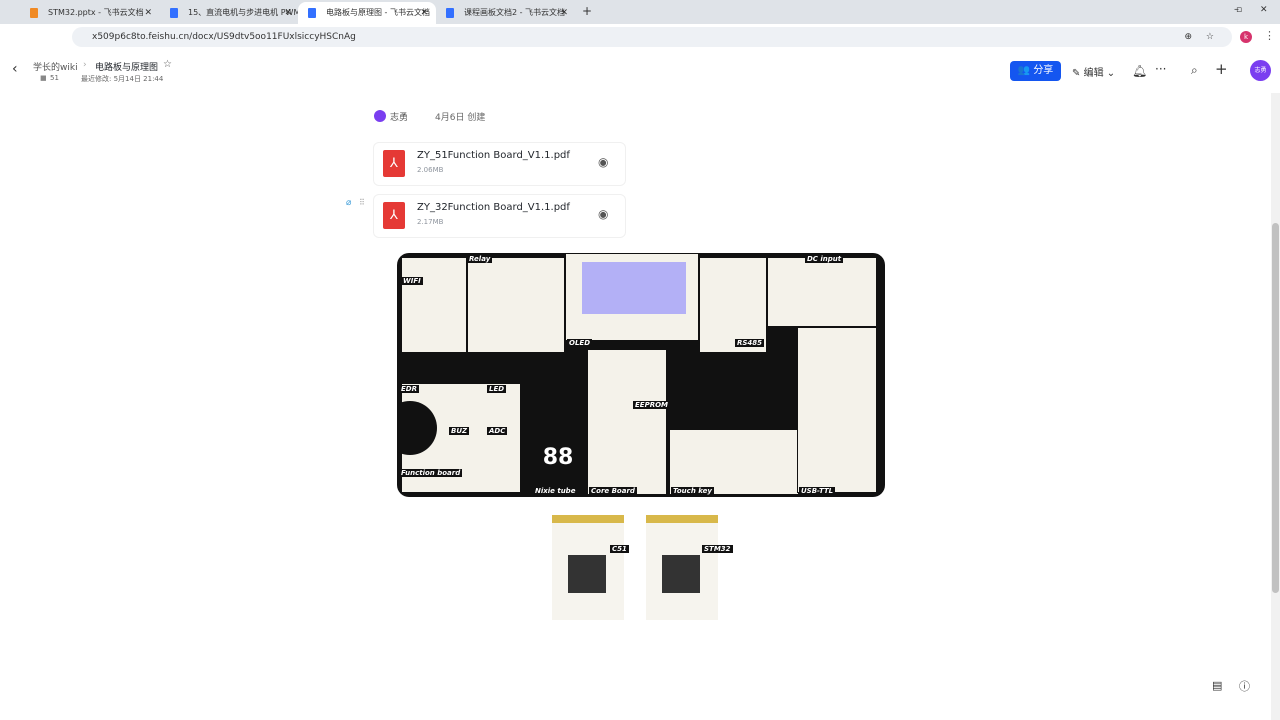 This screenshot has width=1280, height=720. Describe the element at coordinates (15, 69) in the screenshot. I see `back-chevron-icon: ‹` at that location.